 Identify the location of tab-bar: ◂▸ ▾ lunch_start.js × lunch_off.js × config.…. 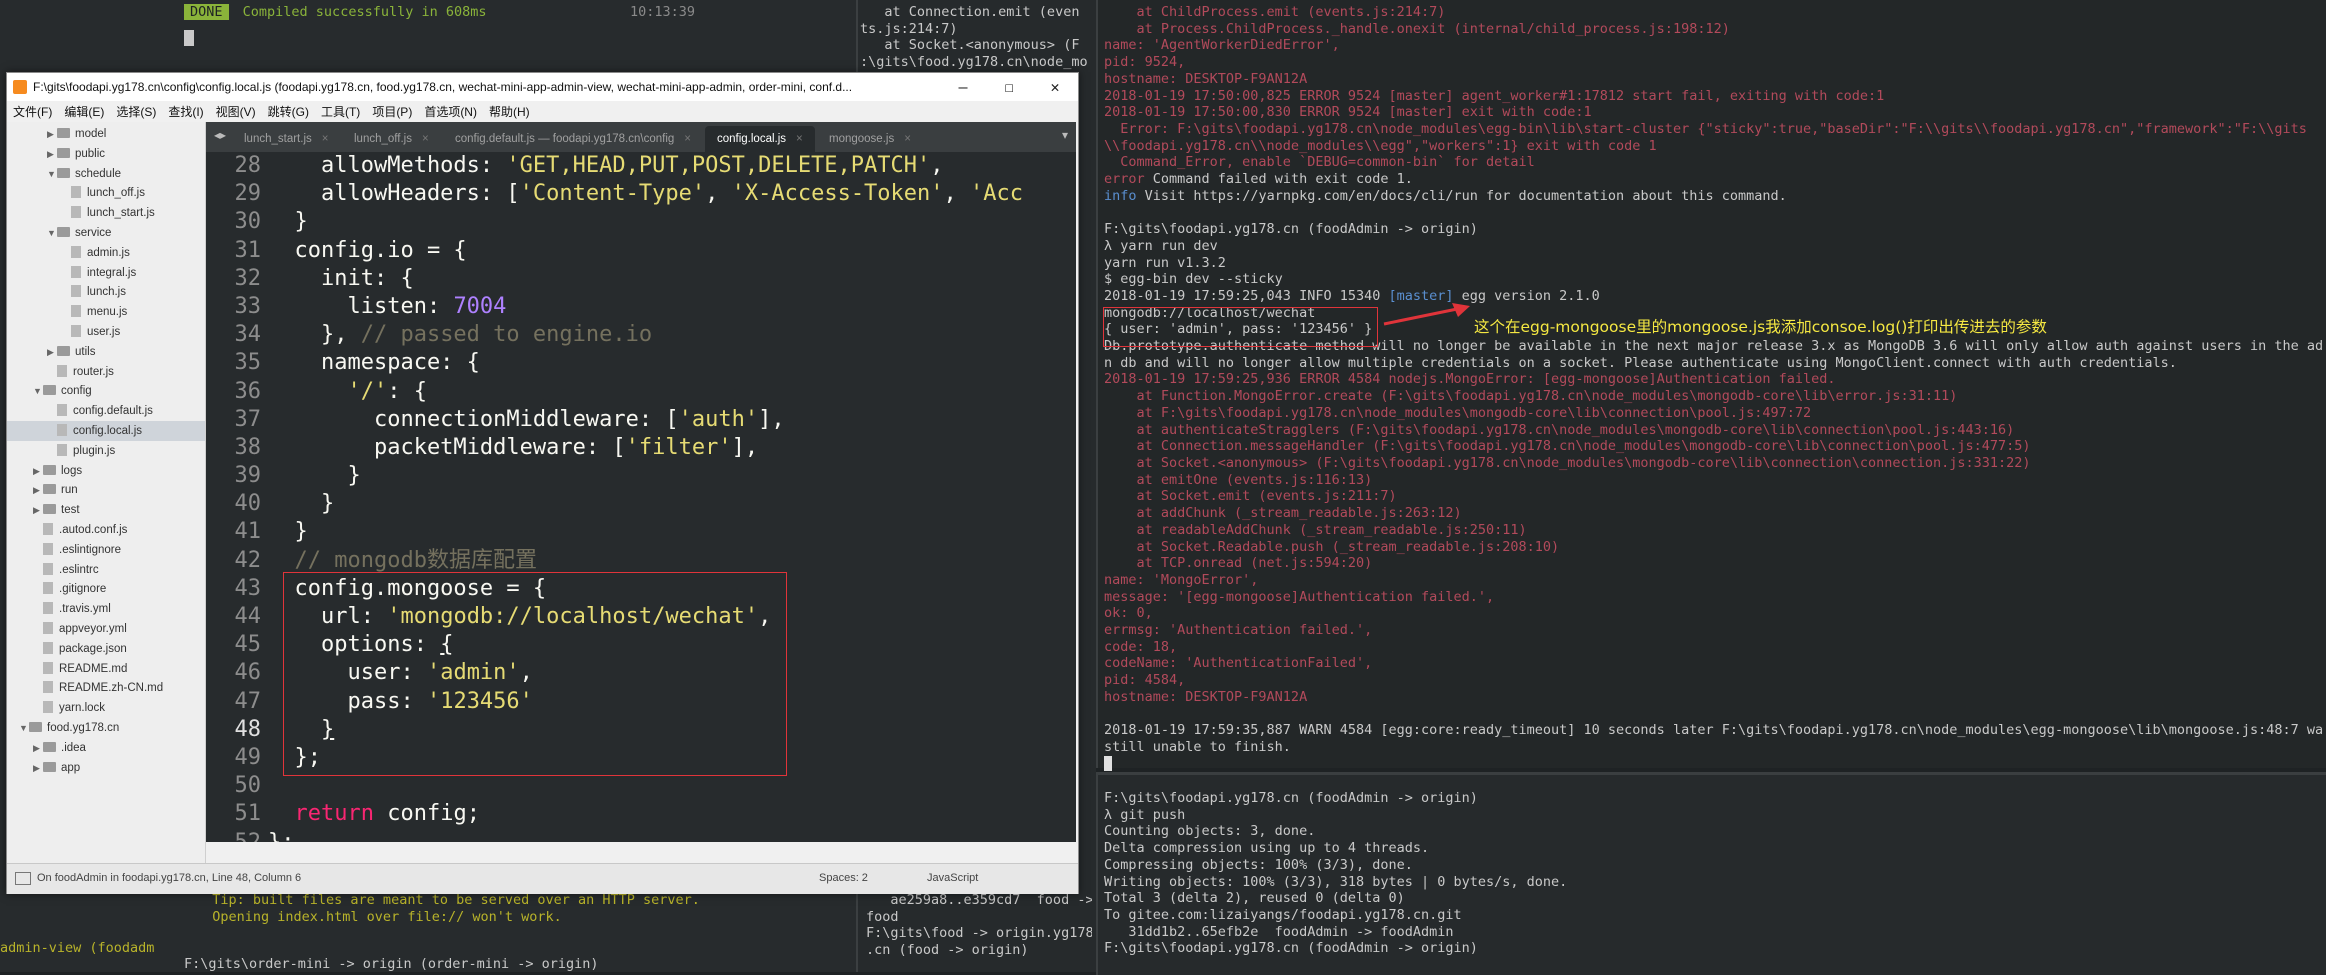
(641, 137).